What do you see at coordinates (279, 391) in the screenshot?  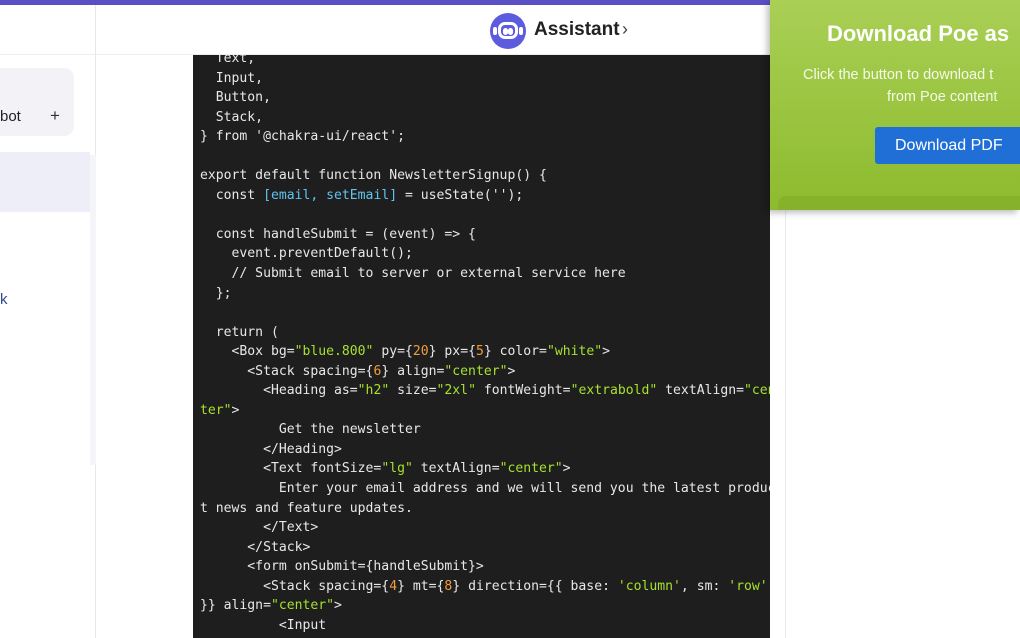 I see `code-token: <Heading as=` at bounding box center [279, 391].